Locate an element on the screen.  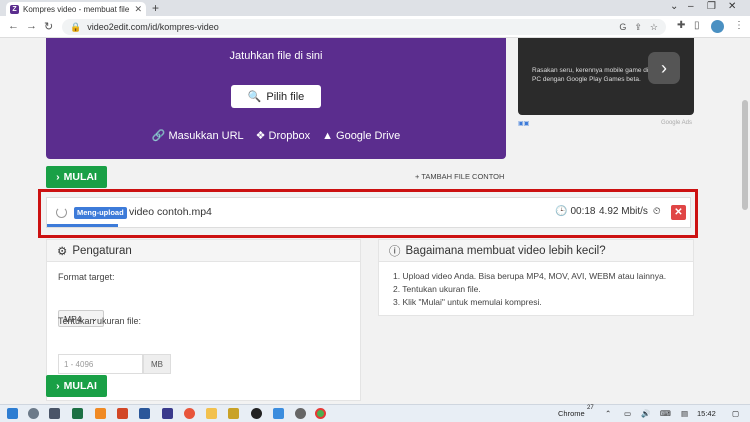
link-icon: 🔗 is located at coordinates (158, 136).